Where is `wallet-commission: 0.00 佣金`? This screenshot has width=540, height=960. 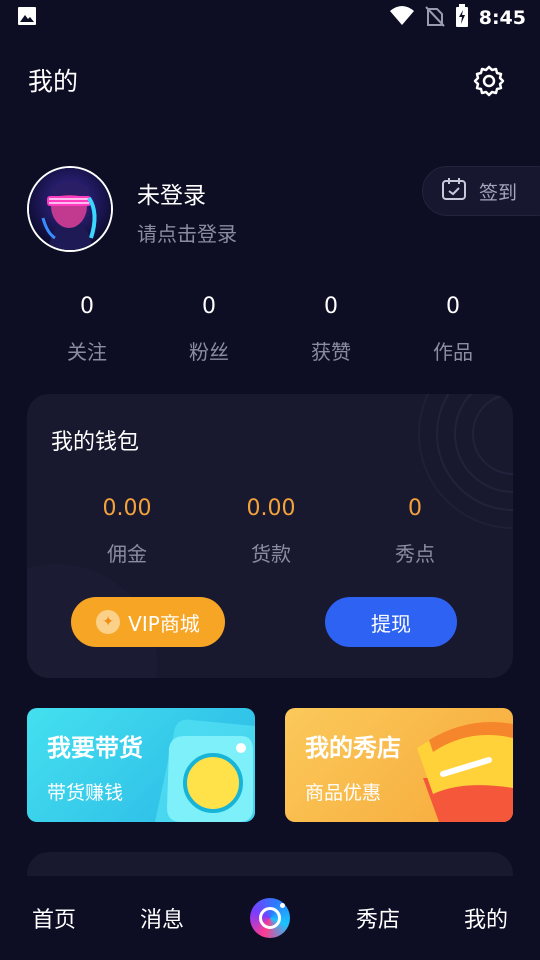 wallet-commission: 0.00 佣金 is located at coordinates (127, 530).